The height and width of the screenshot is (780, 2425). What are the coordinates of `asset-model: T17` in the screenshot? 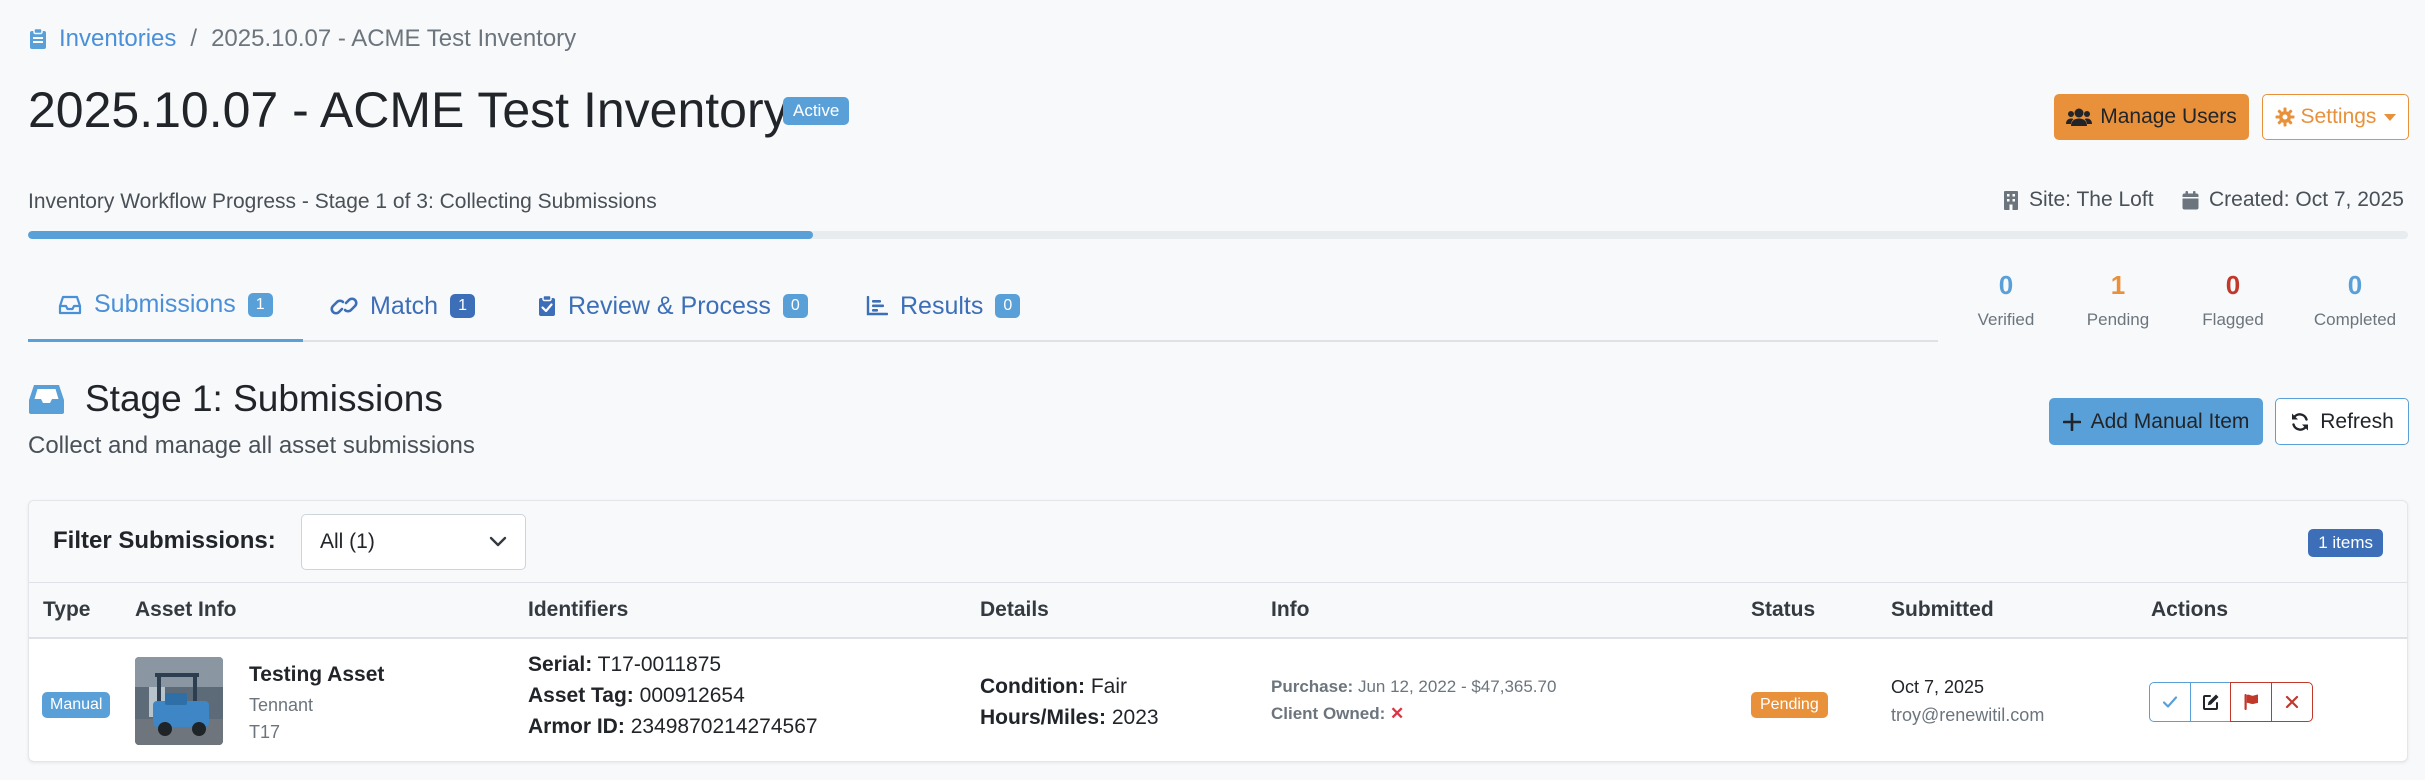 It's located at (265, 732).